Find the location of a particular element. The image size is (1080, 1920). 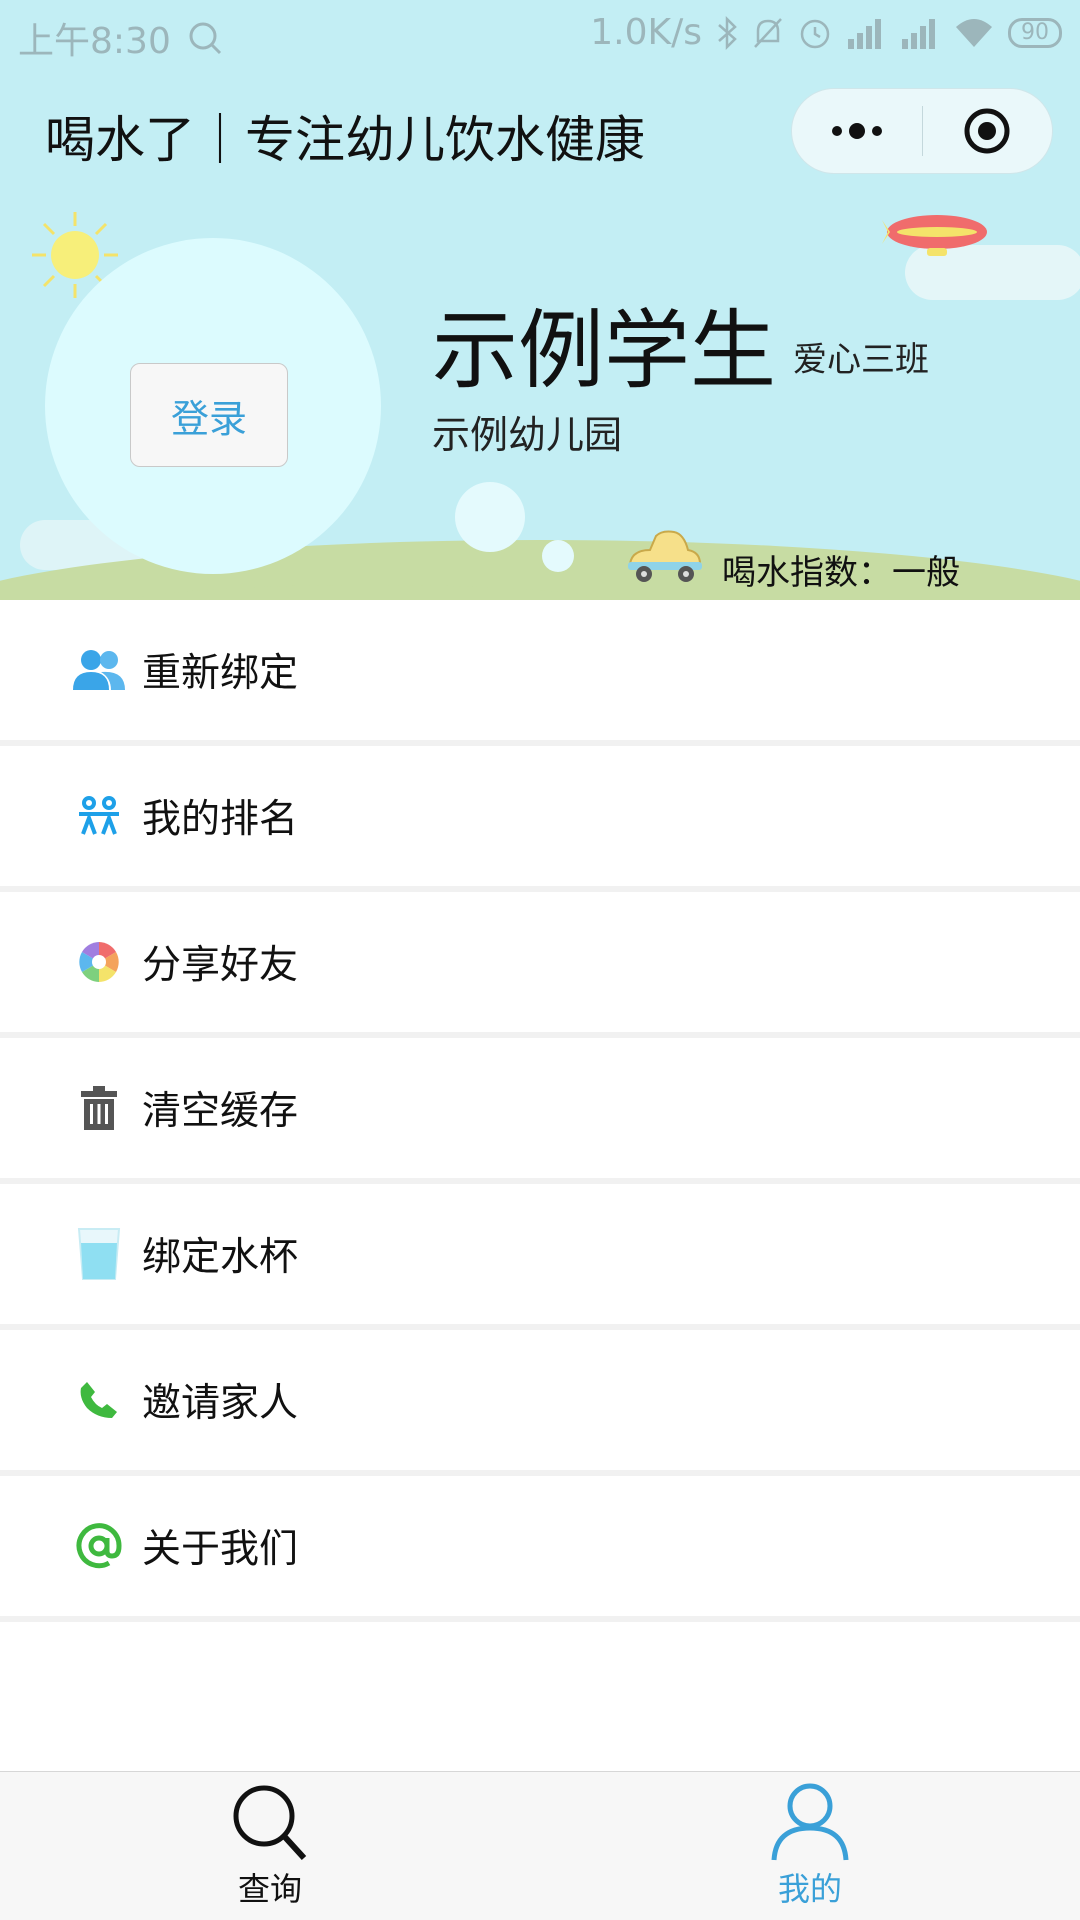

miniprogram-capsule is located at coordinates (922, 131).